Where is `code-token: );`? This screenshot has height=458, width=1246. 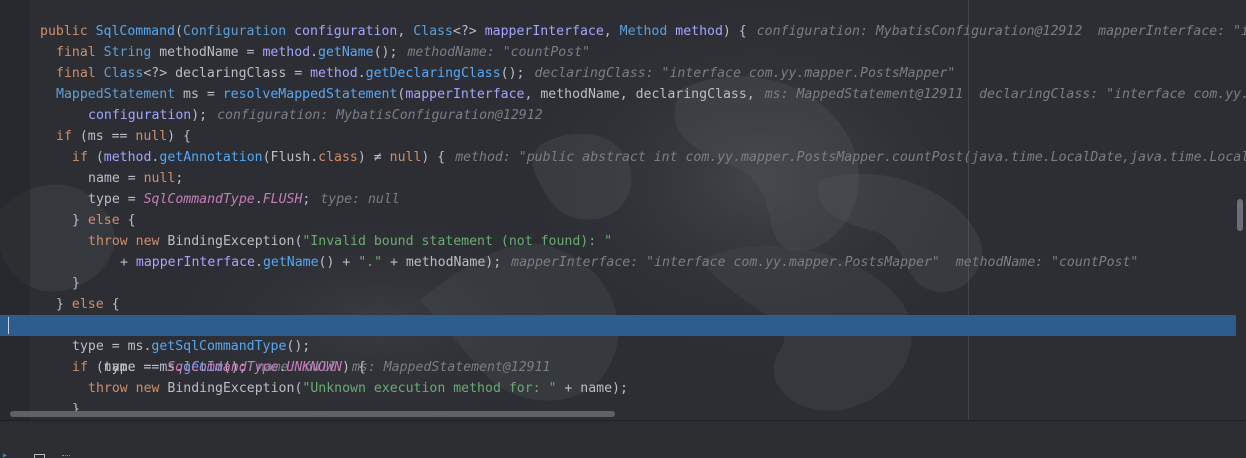
code-token: ); is located at coordinates (199, 115).